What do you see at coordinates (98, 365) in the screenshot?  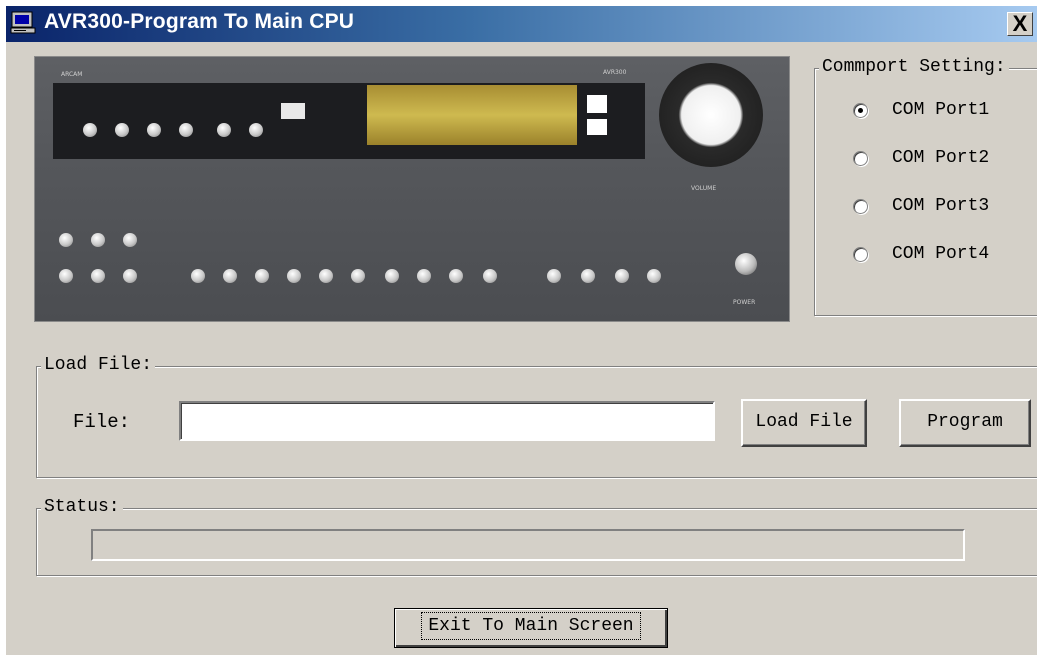 I see `load-file-group-label: Load File:` at bounding box center [98, 365].